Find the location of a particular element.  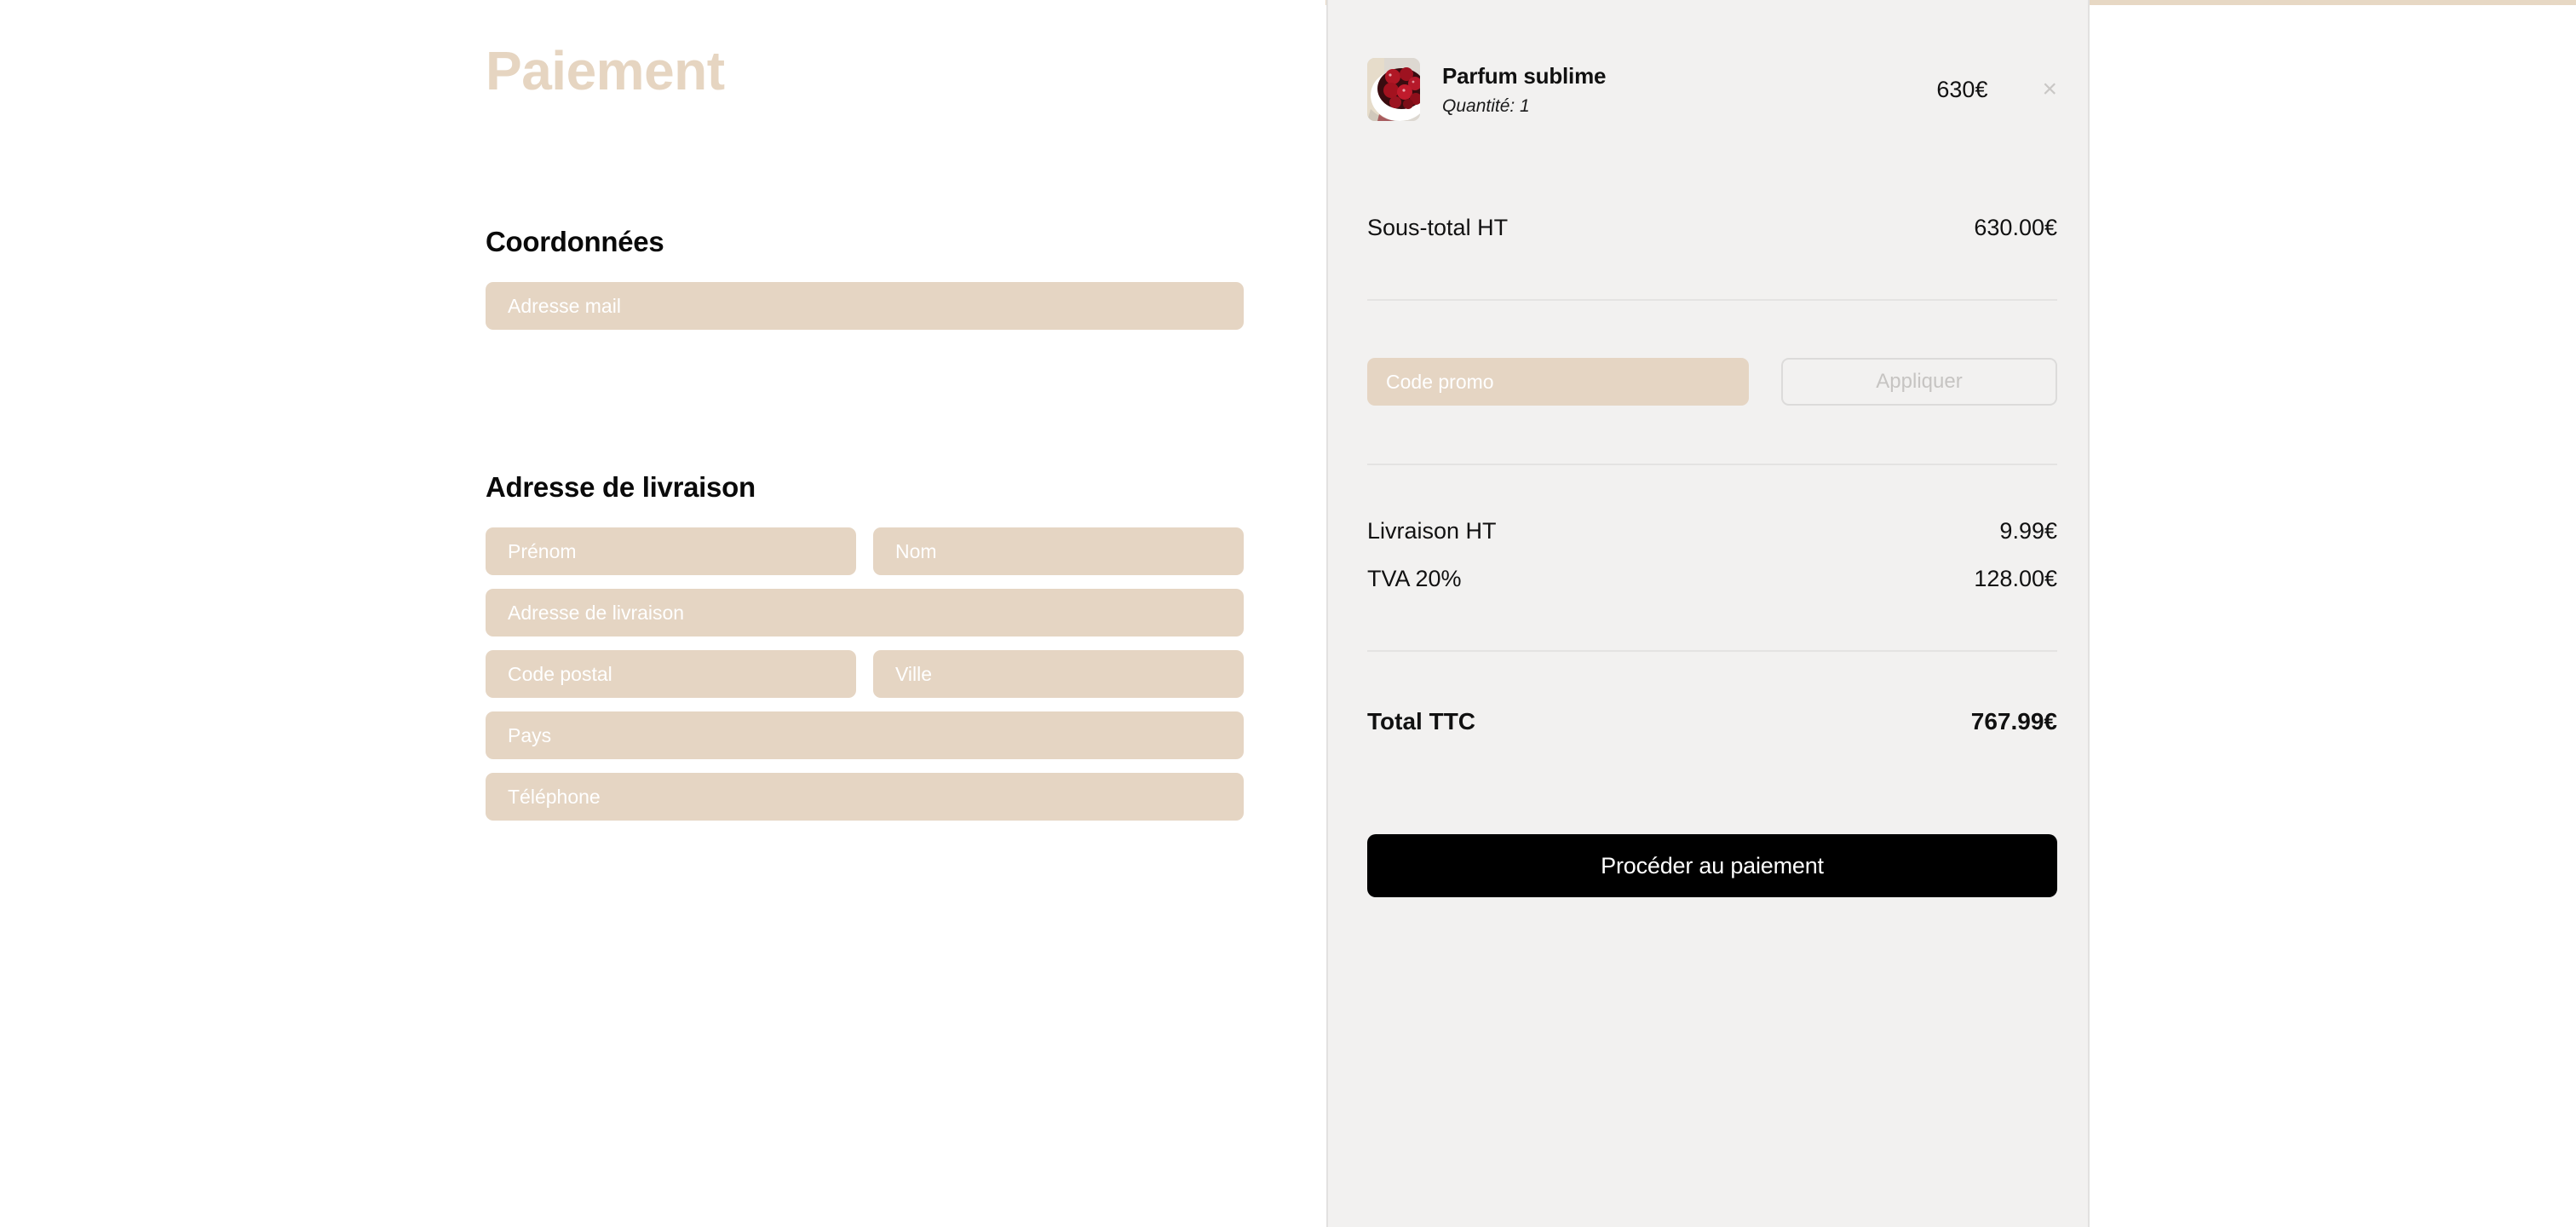

street-address-field is located at coordinates (865, 613).